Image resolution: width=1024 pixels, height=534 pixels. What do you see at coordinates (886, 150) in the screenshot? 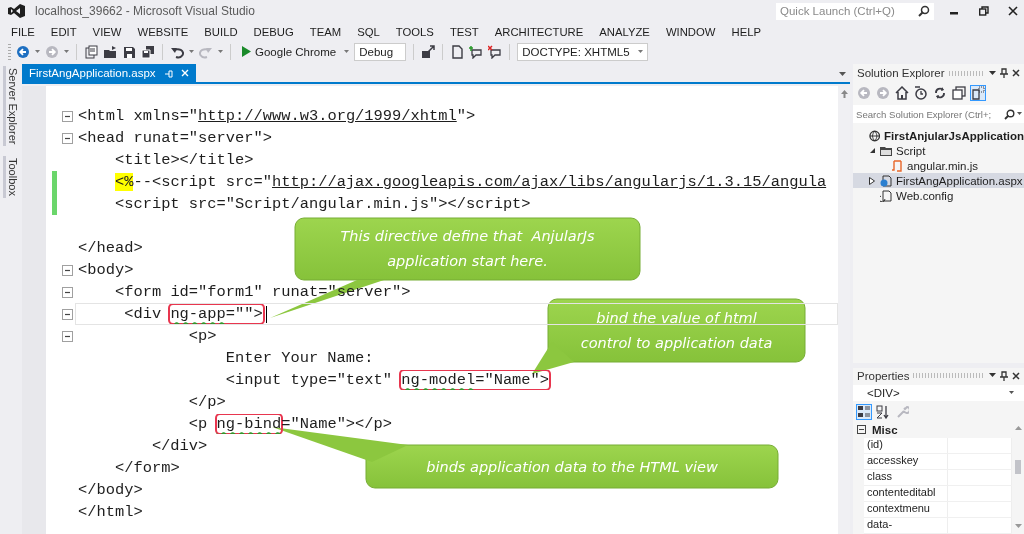
I see `folder-icon` at bounding box center [886, 150].